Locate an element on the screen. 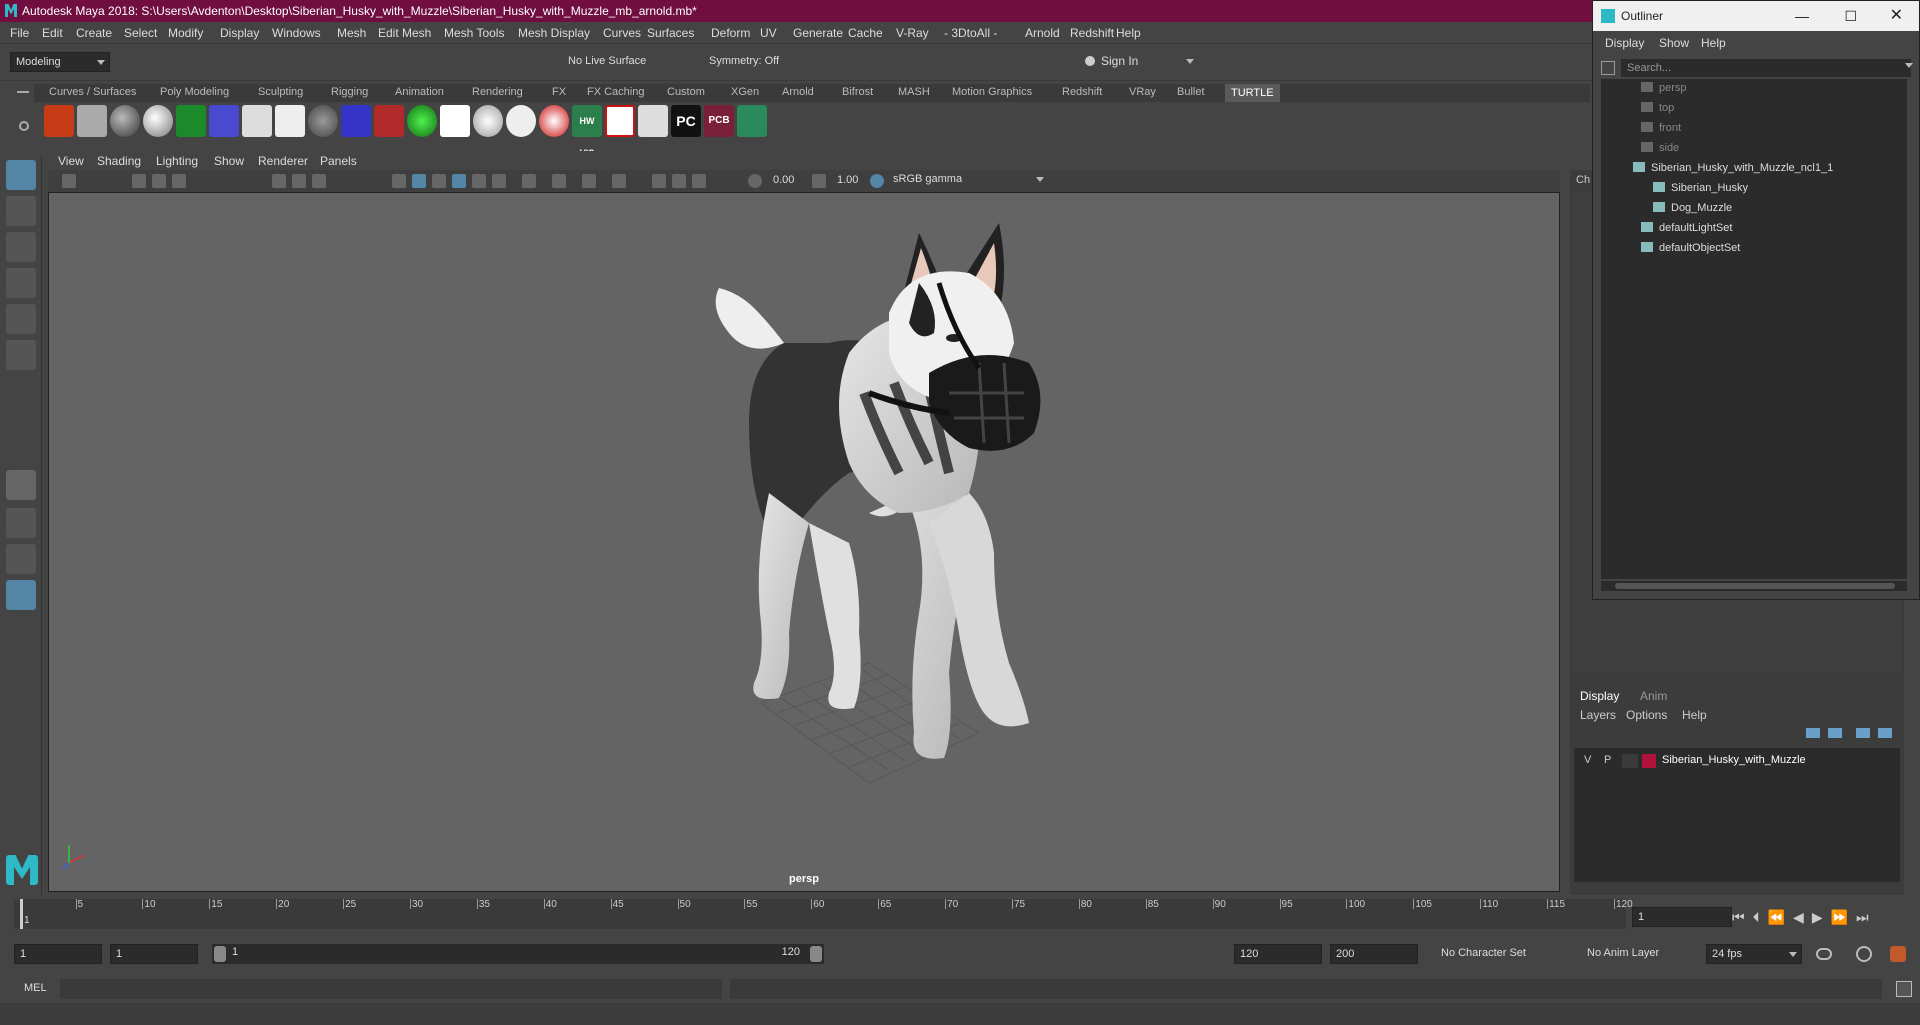 The height and width of the screenshot is (1025, 1920). shelf-tab-motion-graphics: Motion Graphics is located at coordinates (992, 92).